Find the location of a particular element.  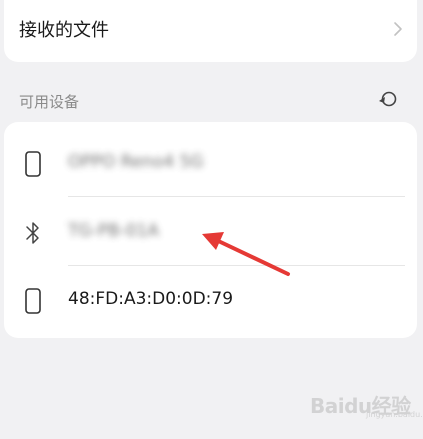

refresh-icon is located at coordinates (387, 99).